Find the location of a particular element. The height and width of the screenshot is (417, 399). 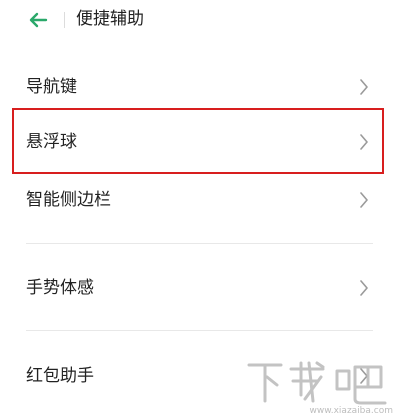

svg-text: www.xiazaiba.com is located at coordinates (351, 410).